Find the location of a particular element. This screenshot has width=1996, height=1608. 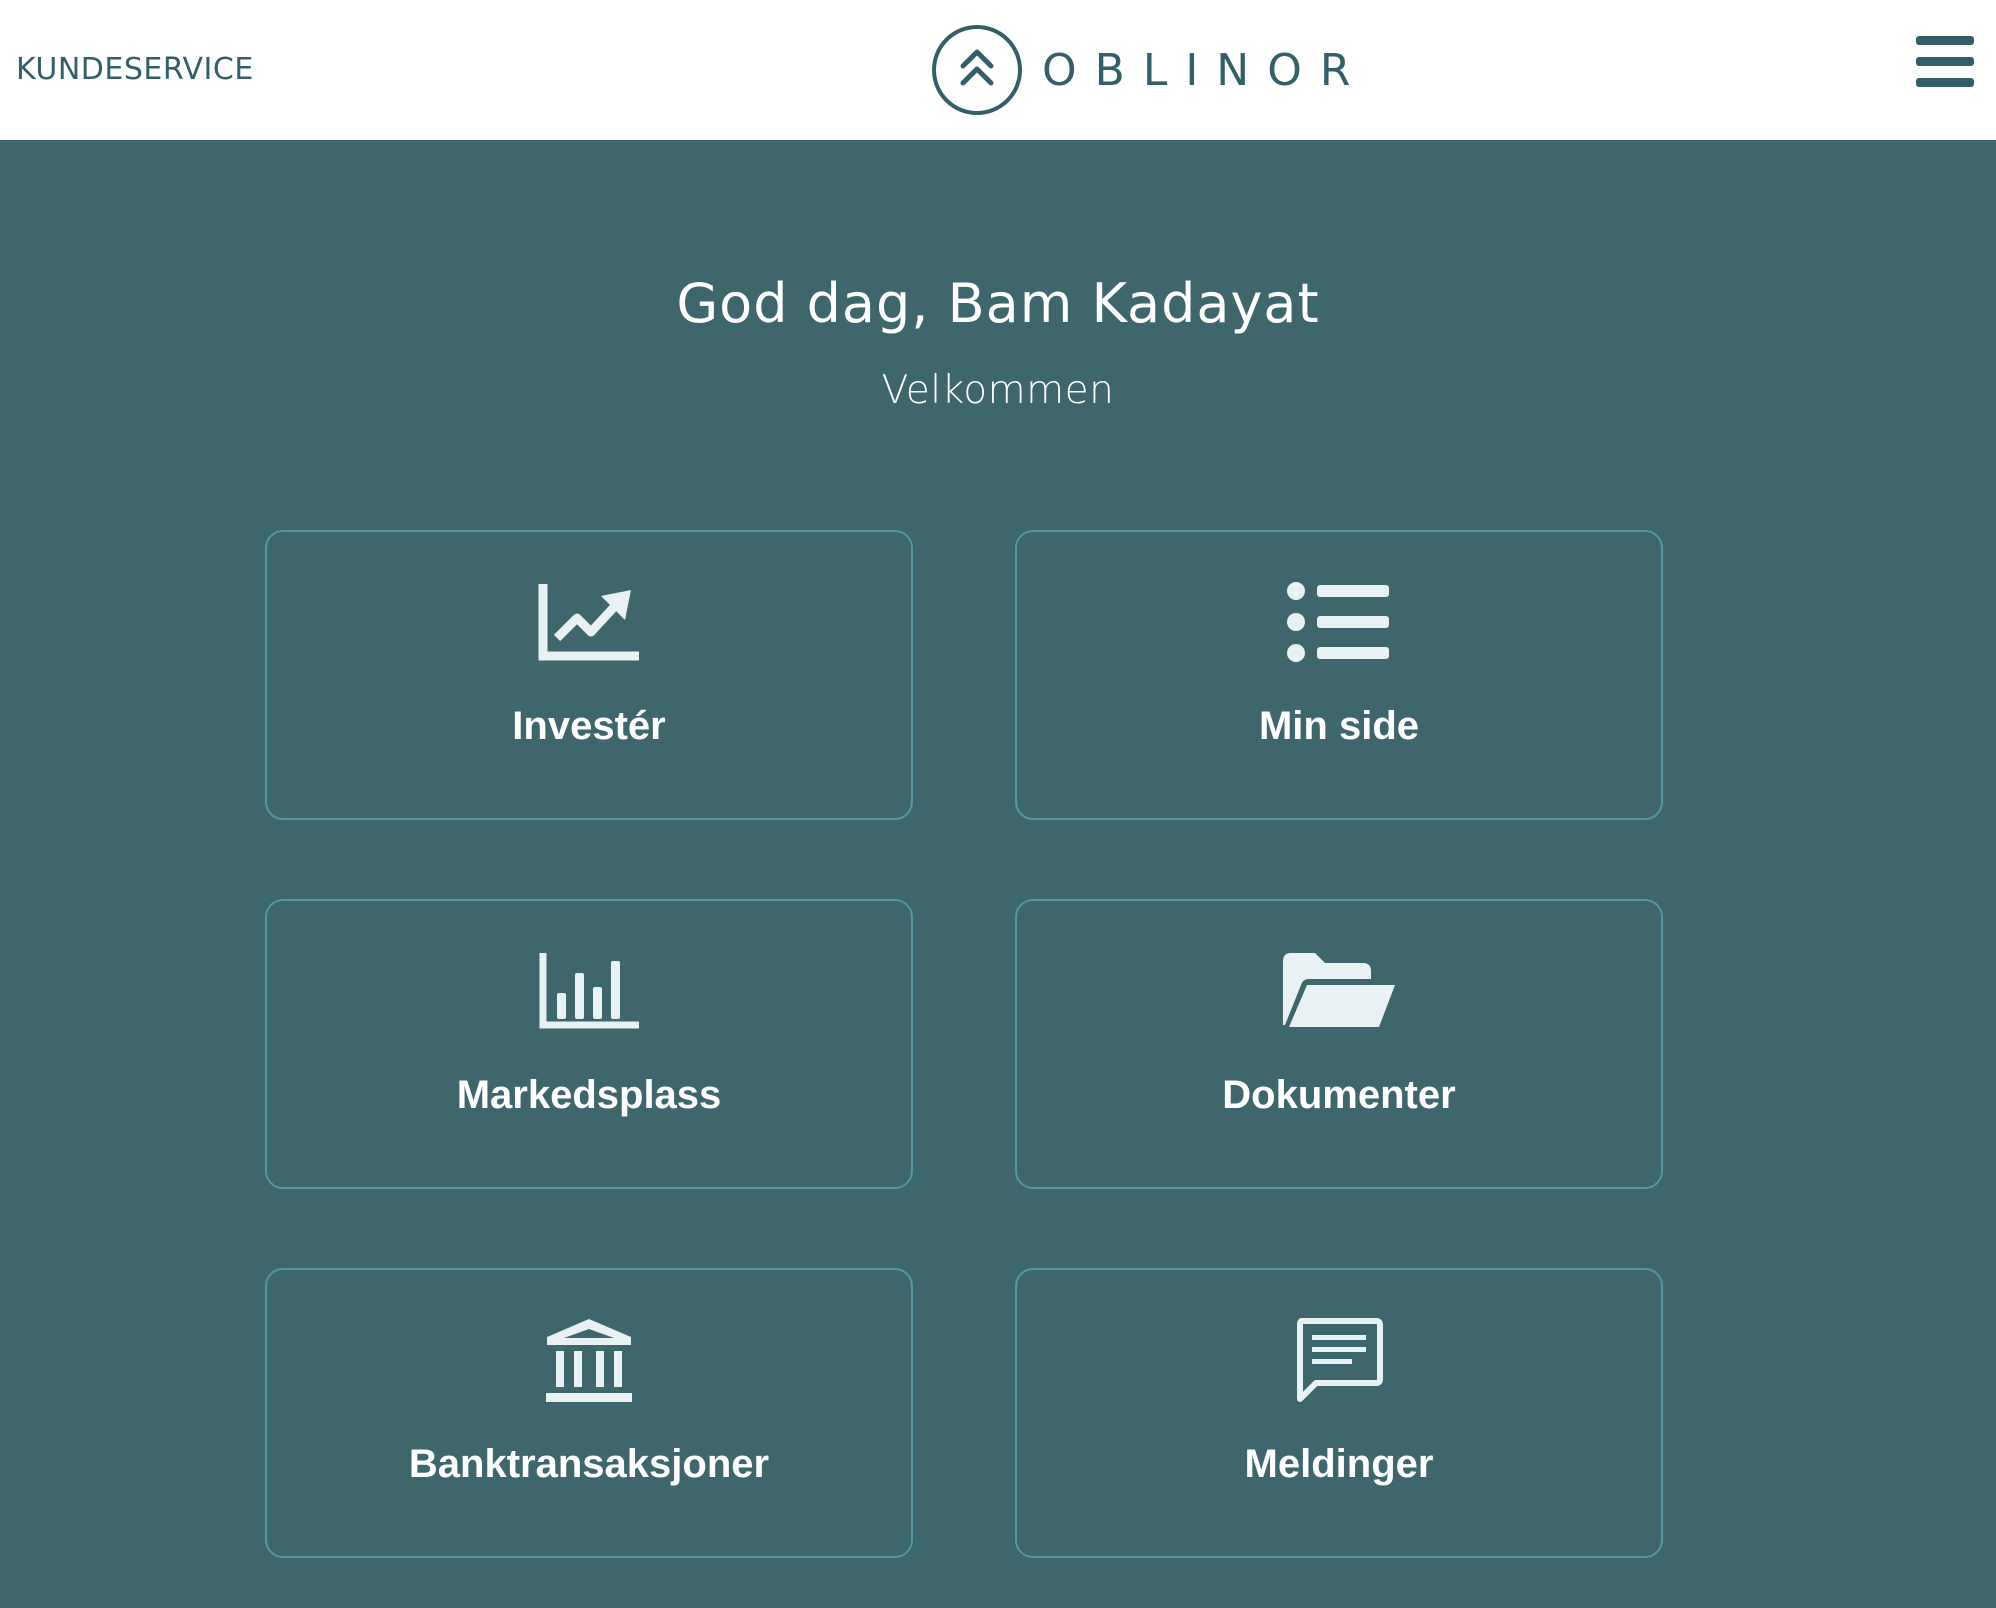

tile-markedsplass: Markedsplass is located at coordinates (589, 1044).